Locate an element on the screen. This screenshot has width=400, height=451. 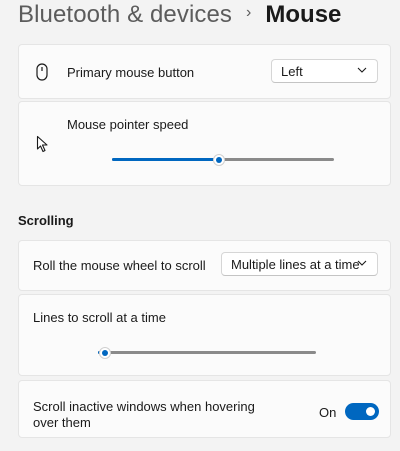
scroll-inactive-label-line2: over them is located at coordinates (62, 422).